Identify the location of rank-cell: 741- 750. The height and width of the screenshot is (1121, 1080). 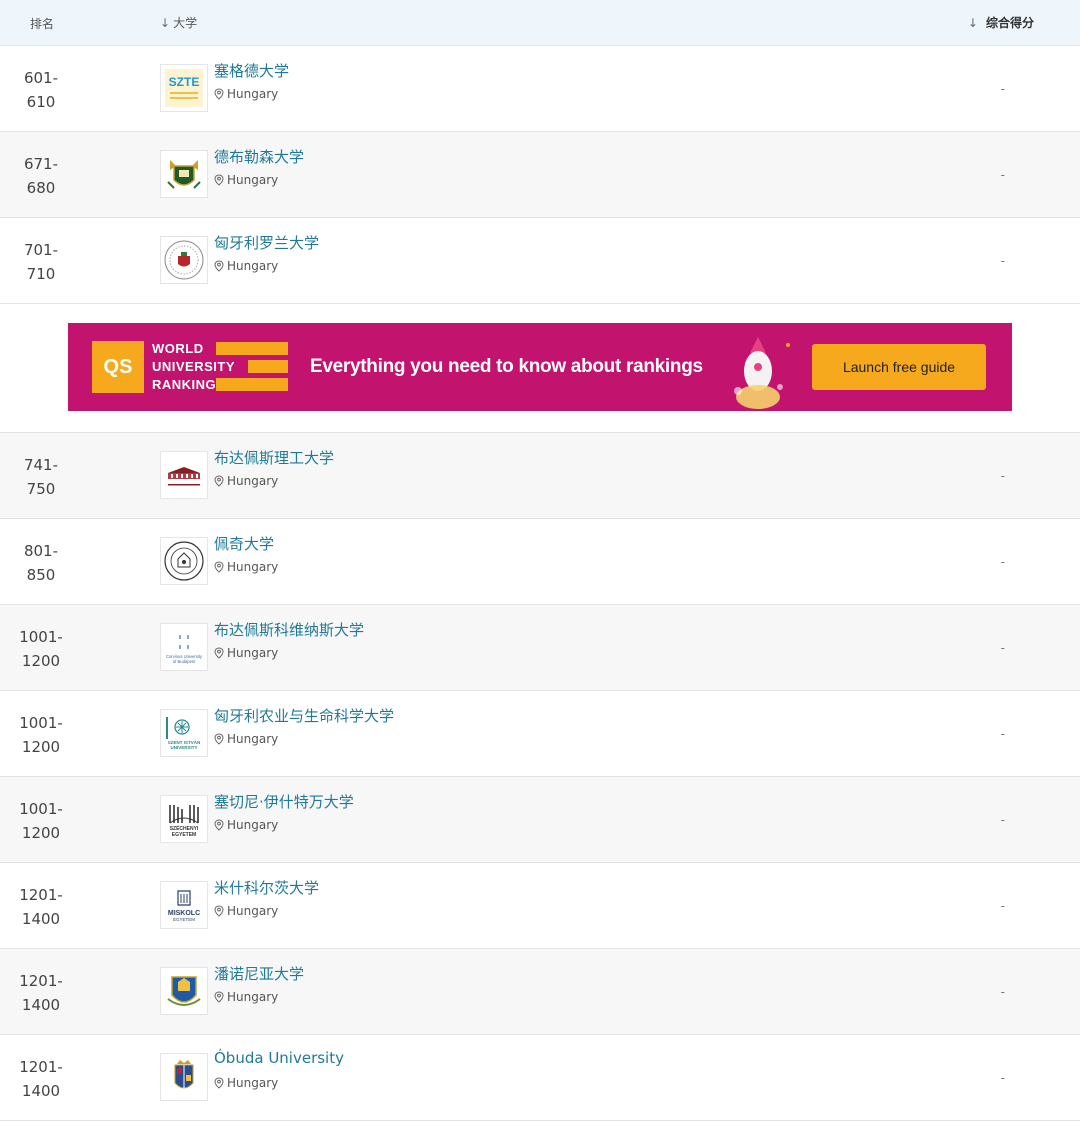
(41, 477).